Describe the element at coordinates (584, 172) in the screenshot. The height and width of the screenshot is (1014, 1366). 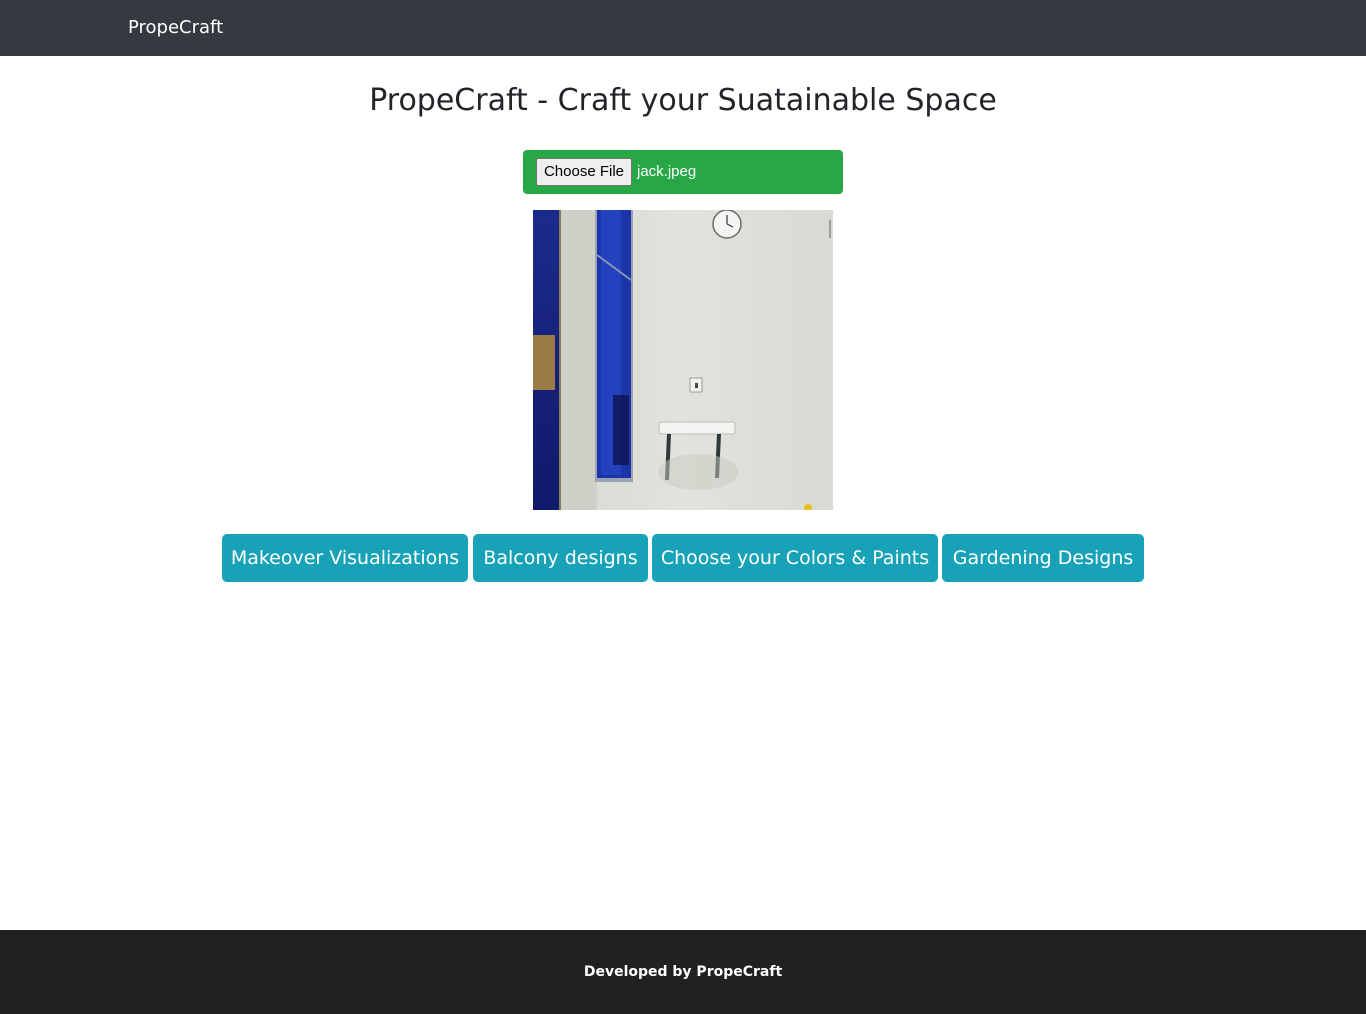
I see `choose-file-button: Choose File` at that location.